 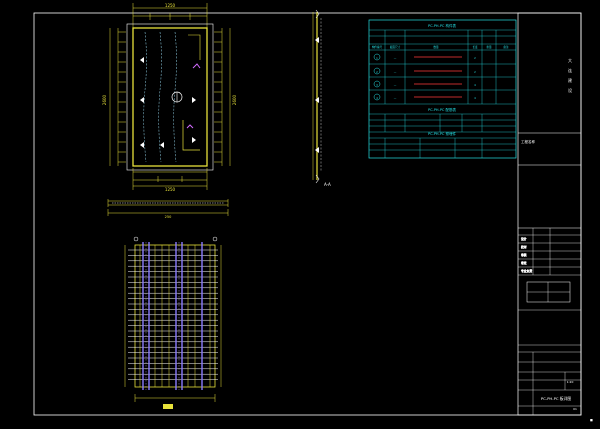 I want to click on table-row-id: 3, so click(x=377, y=85).